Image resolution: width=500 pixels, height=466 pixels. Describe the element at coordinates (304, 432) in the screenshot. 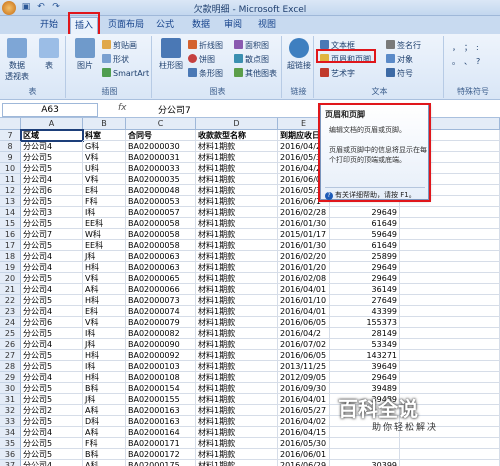

I see `cell-e: 2016/04/15` at that location.